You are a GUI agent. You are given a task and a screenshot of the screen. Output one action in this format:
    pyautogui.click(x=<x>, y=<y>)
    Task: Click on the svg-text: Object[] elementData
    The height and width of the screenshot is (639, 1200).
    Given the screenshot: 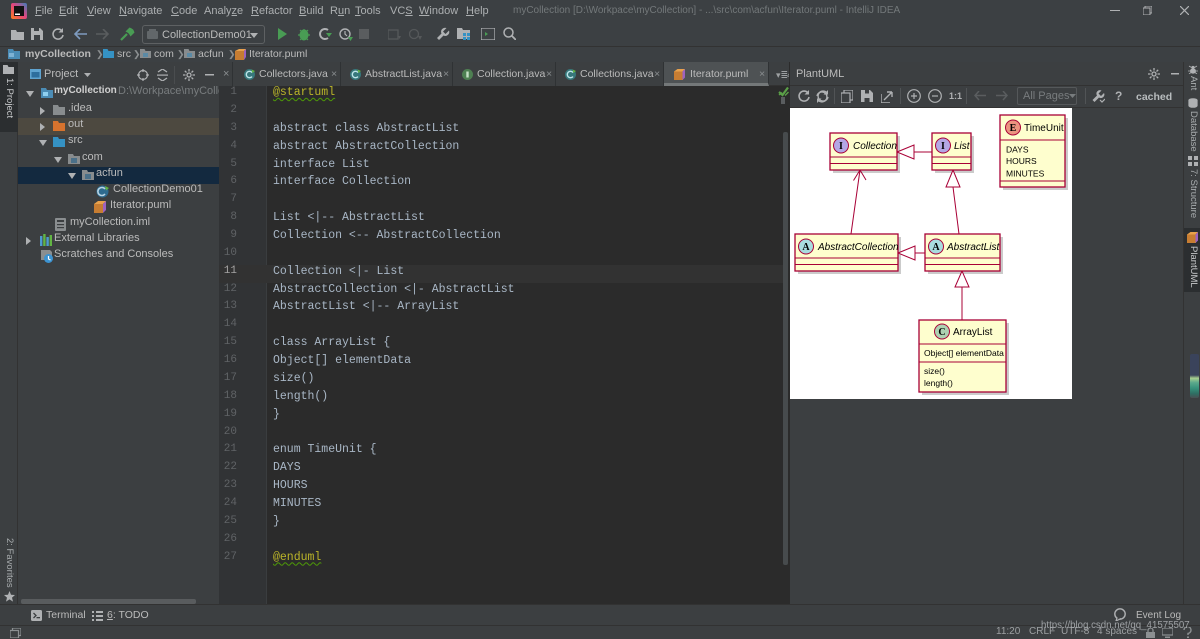 What is the action you would take?
    pyautogui.click(x=964, y=353)
    